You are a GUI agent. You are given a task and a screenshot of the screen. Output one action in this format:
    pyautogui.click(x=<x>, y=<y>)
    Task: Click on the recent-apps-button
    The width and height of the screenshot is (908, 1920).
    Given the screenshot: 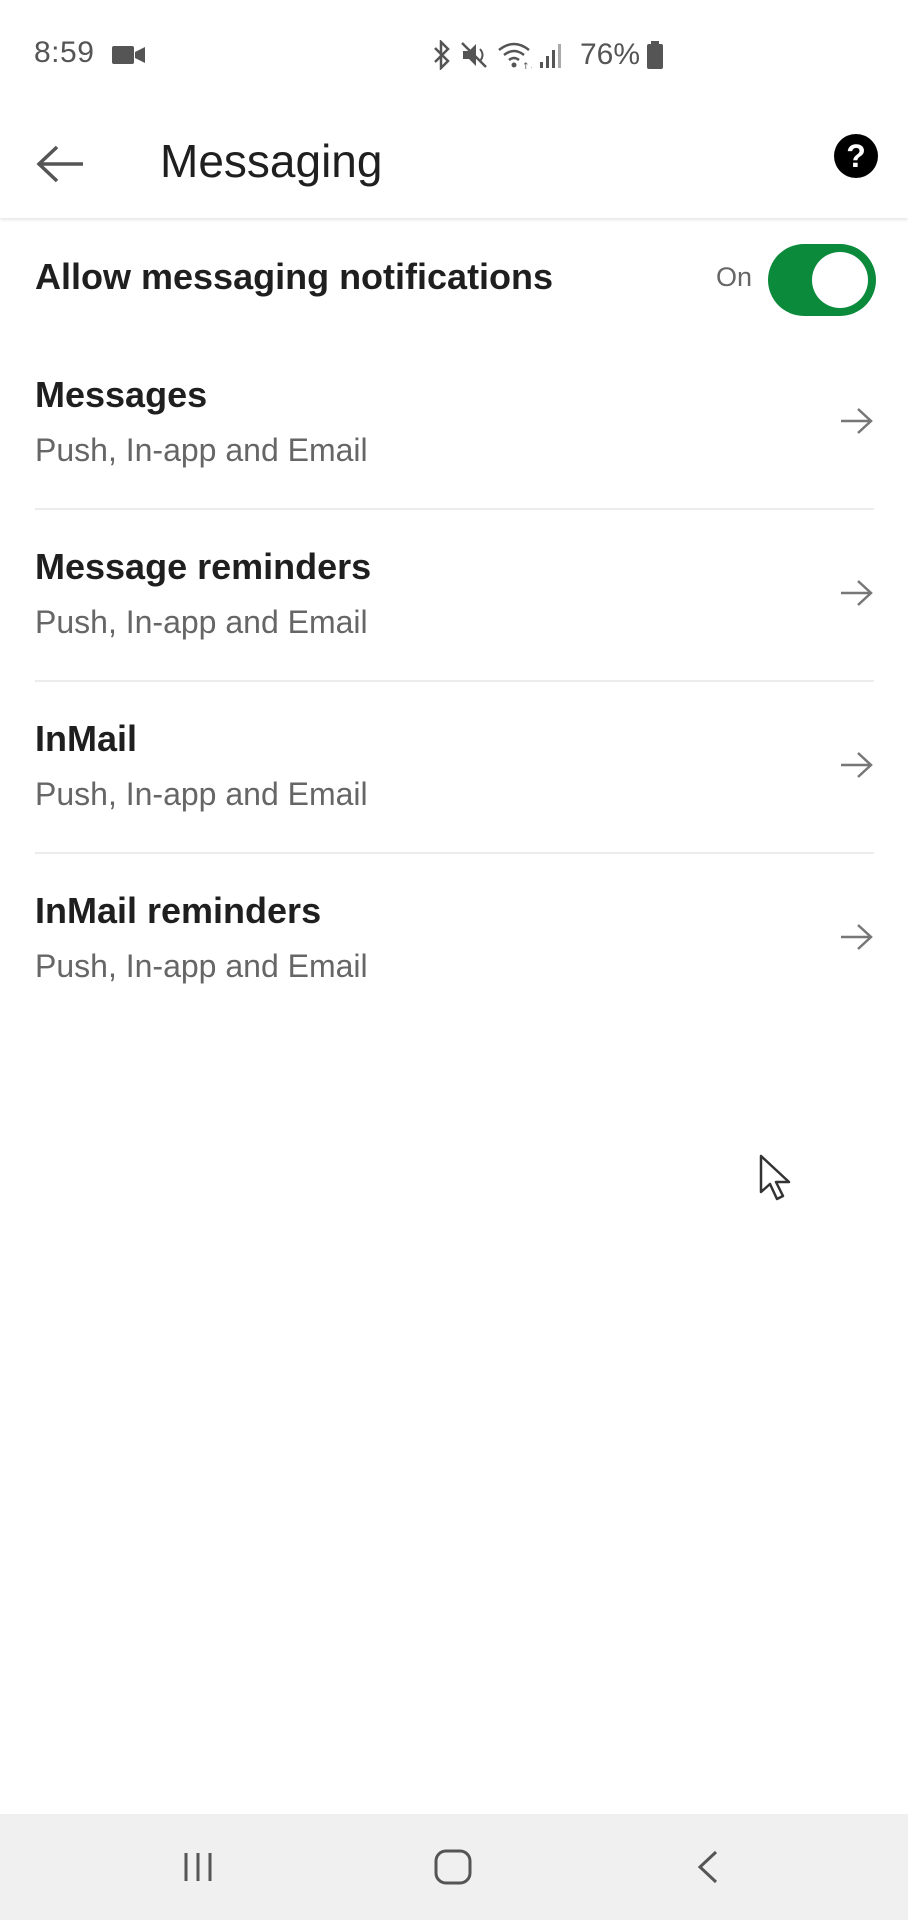 What is the action you would take?
    pyautogui.click(x=198, y=1867)
    